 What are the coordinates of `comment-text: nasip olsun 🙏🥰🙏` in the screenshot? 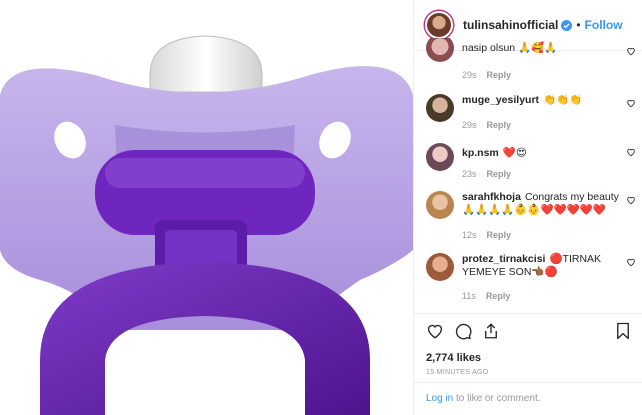 It's located at (510, 48).